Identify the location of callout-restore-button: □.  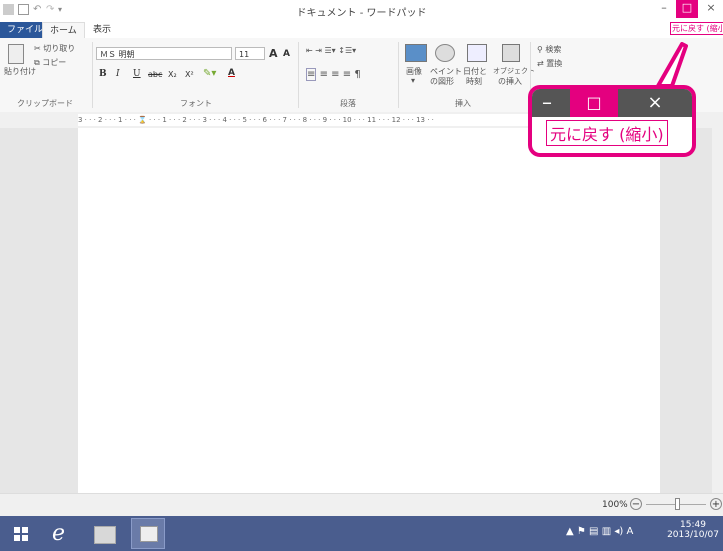
(594, 103).